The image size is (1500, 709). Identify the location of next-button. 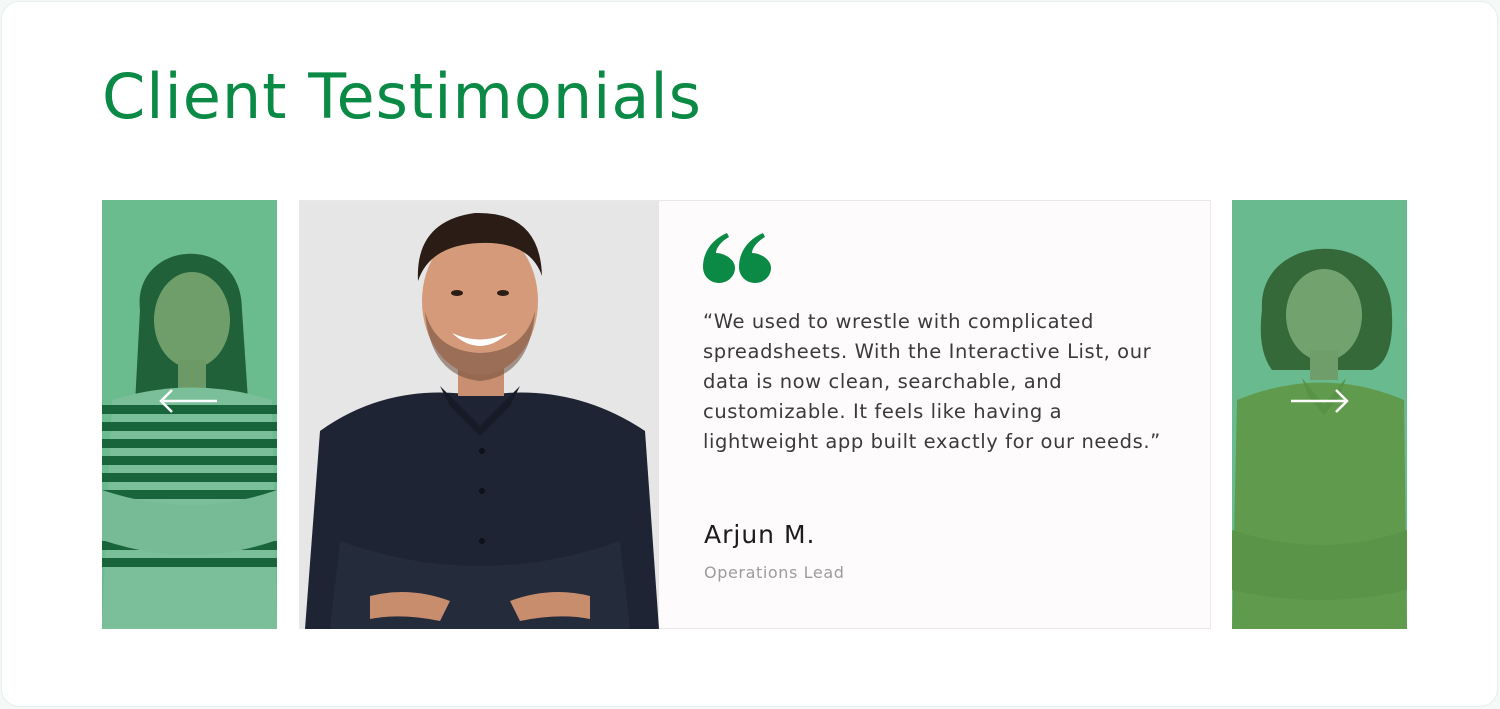
(1319, 401).